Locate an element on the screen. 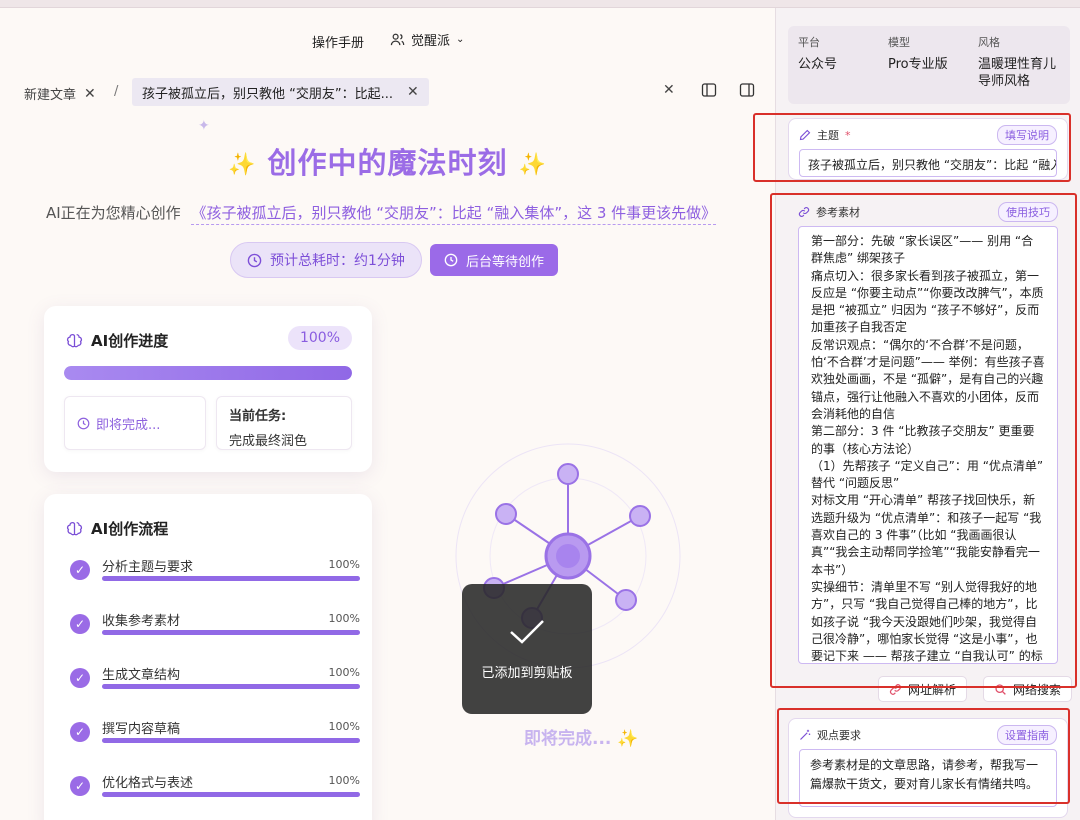  manual-link: 操作手册 is located at coordinates (338, 41).